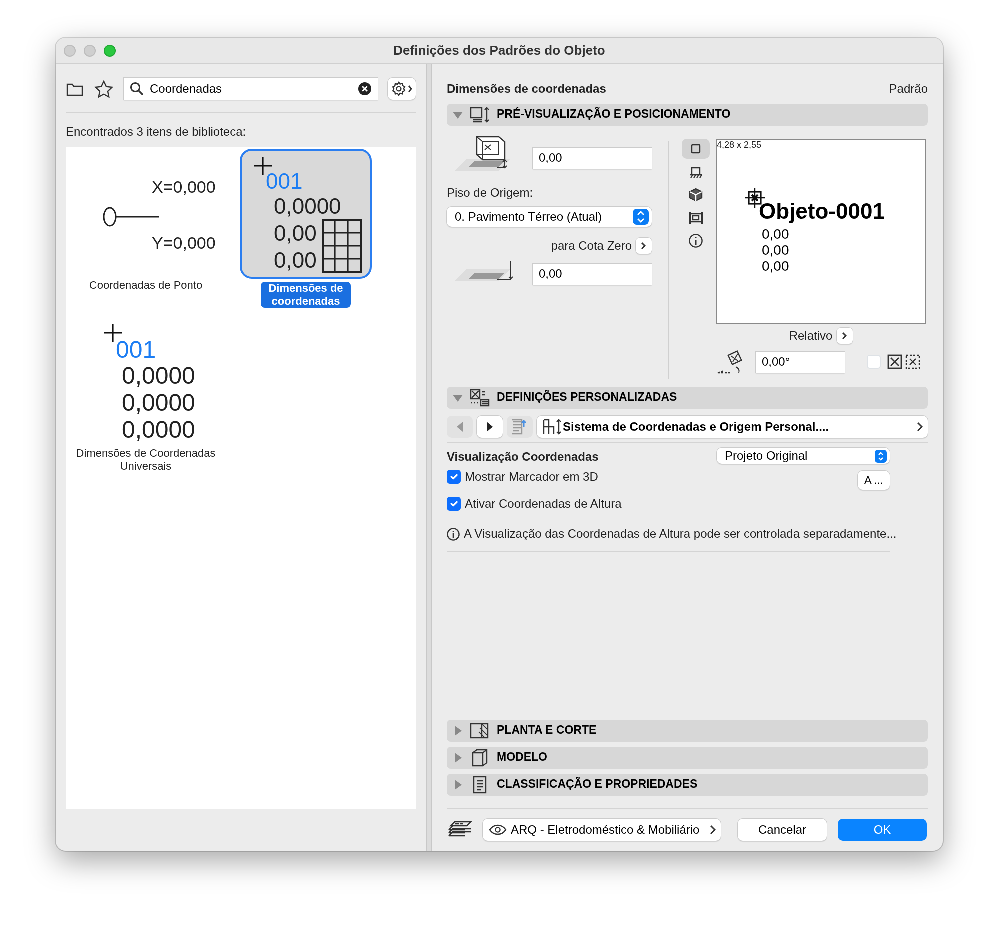  I want to click on base-offset-field: 0,00, so click(592, 158).